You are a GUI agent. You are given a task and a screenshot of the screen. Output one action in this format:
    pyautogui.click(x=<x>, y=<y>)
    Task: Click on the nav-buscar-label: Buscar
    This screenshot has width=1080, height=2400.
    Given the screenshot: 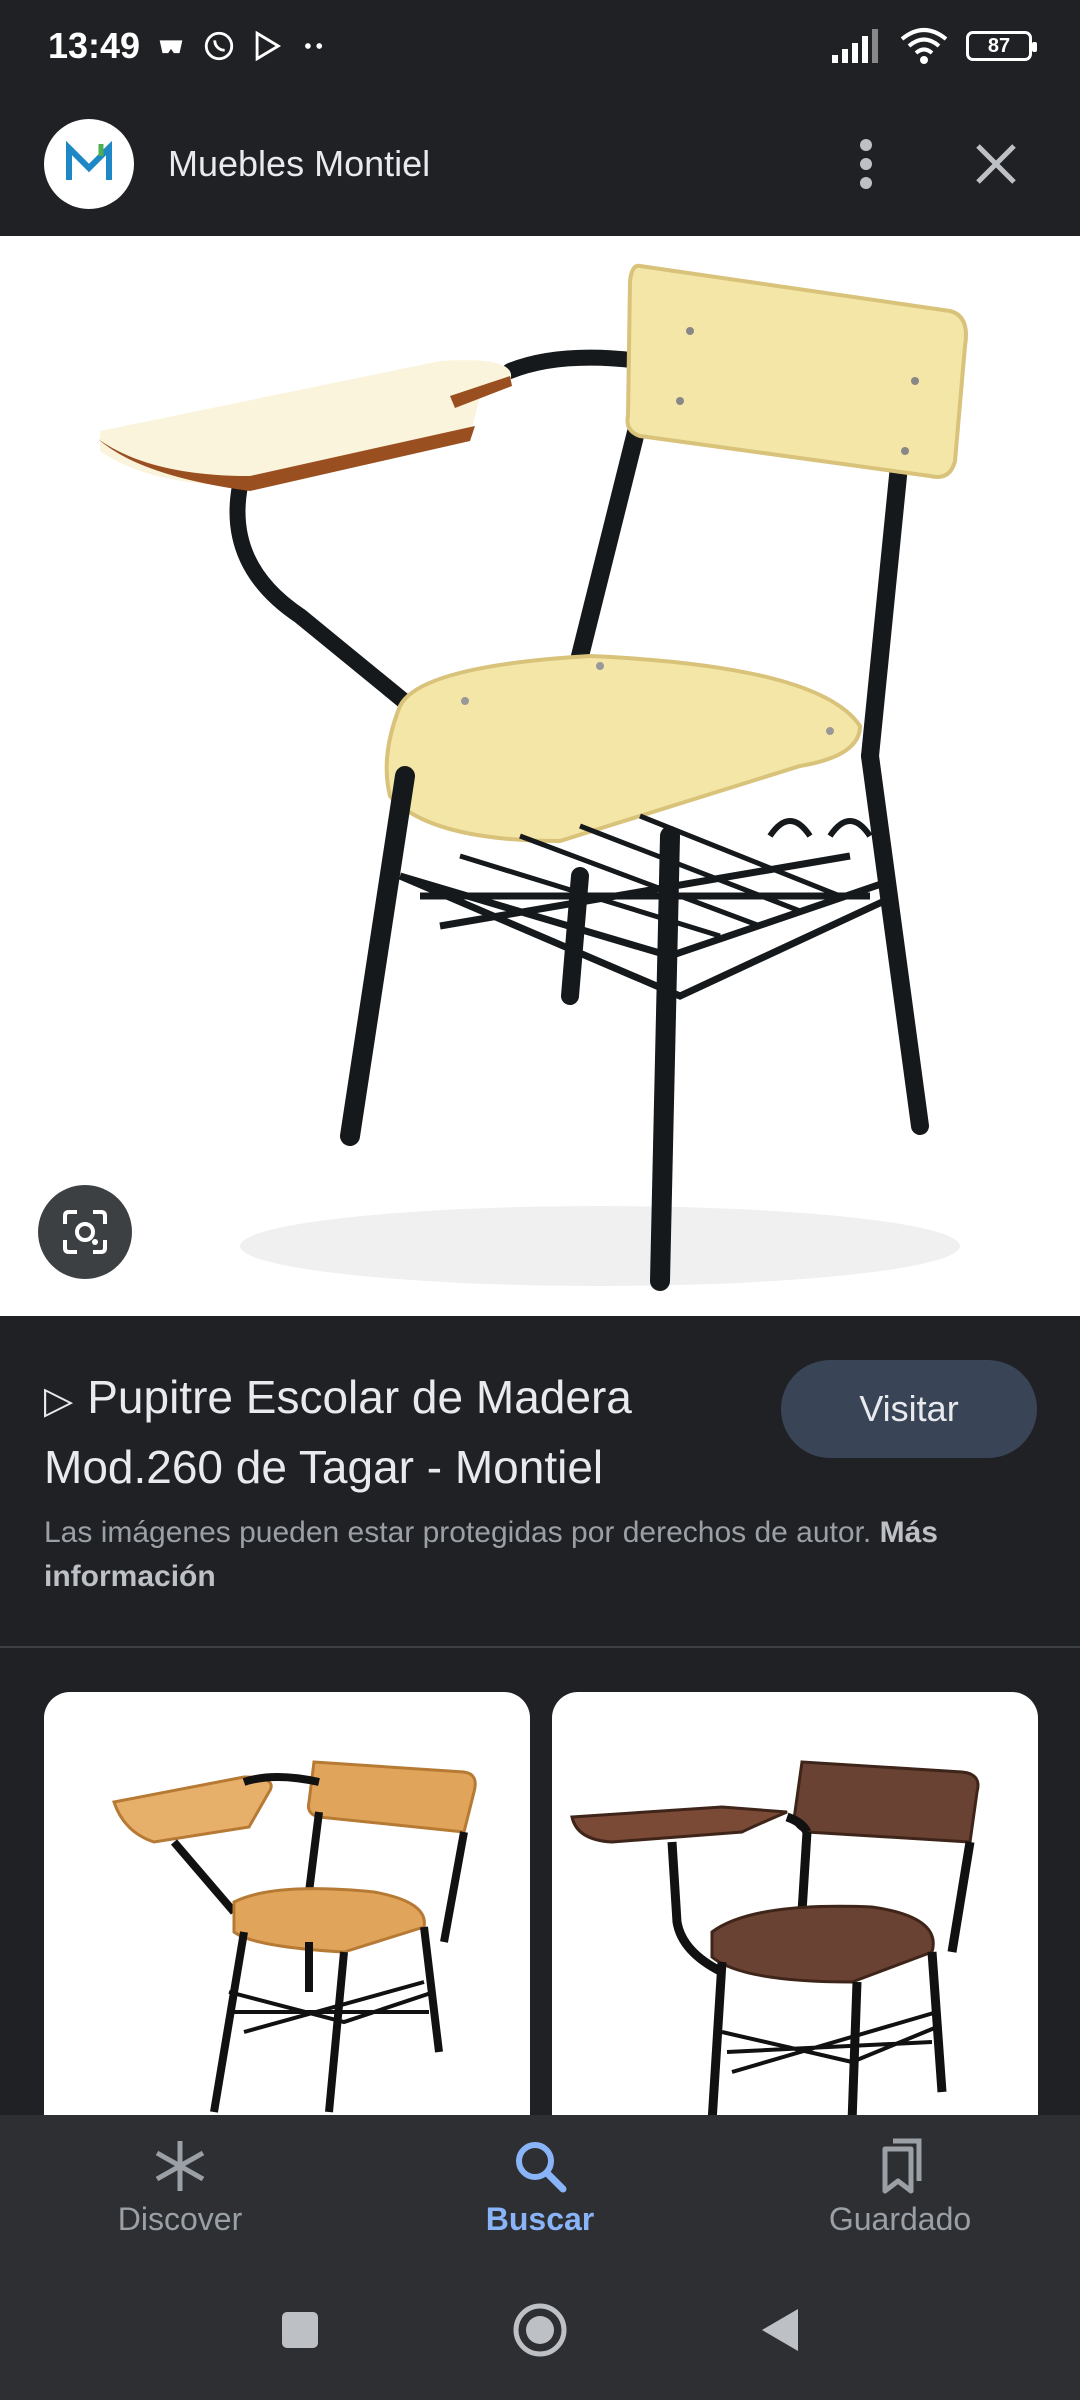 What is the action you would take?
    pyautogui.click(x=540, y=2219)
    